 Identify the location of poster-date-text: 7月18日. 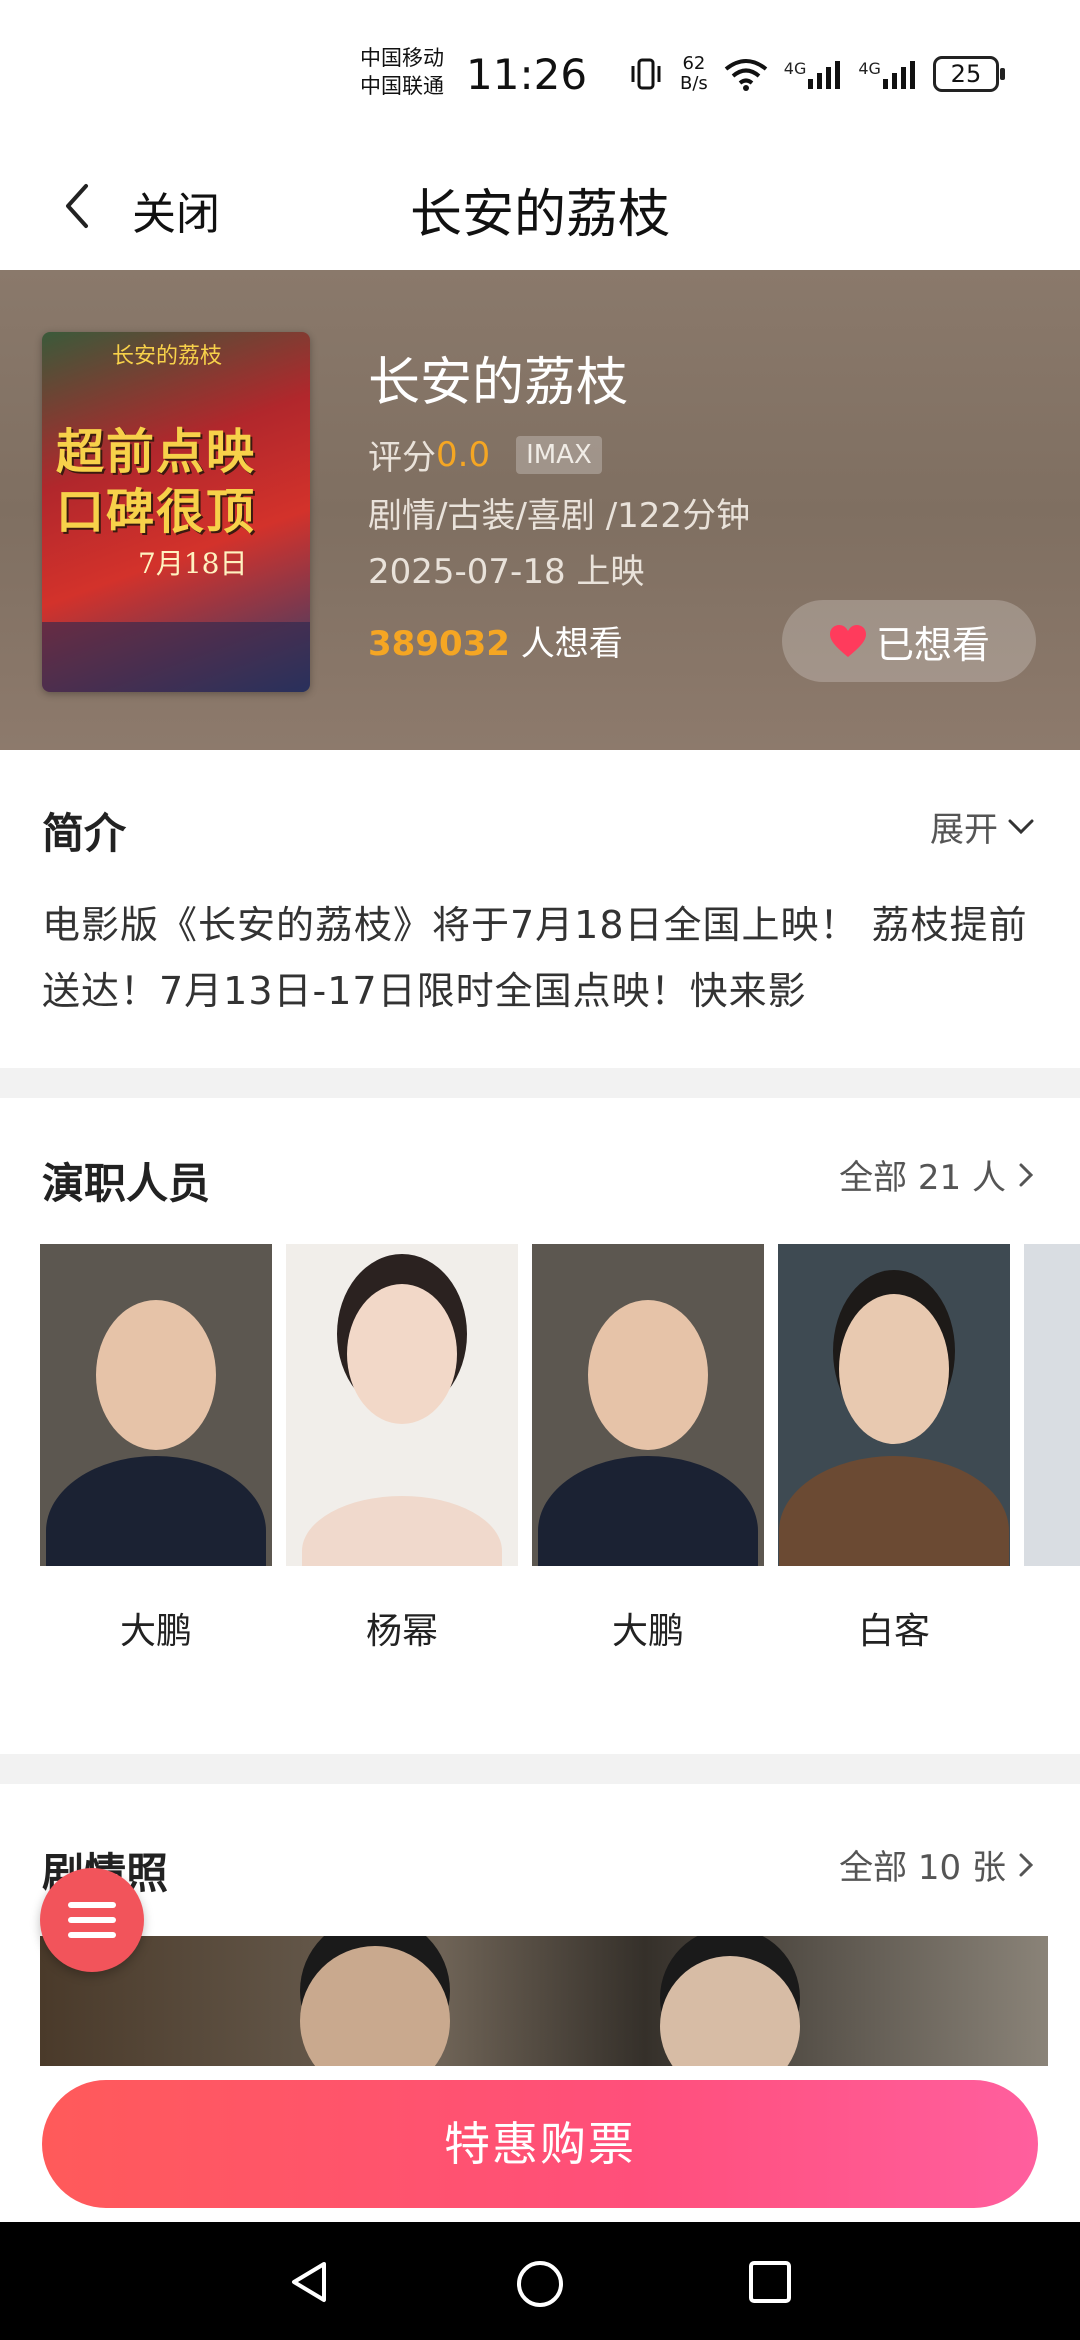
(193, 563).